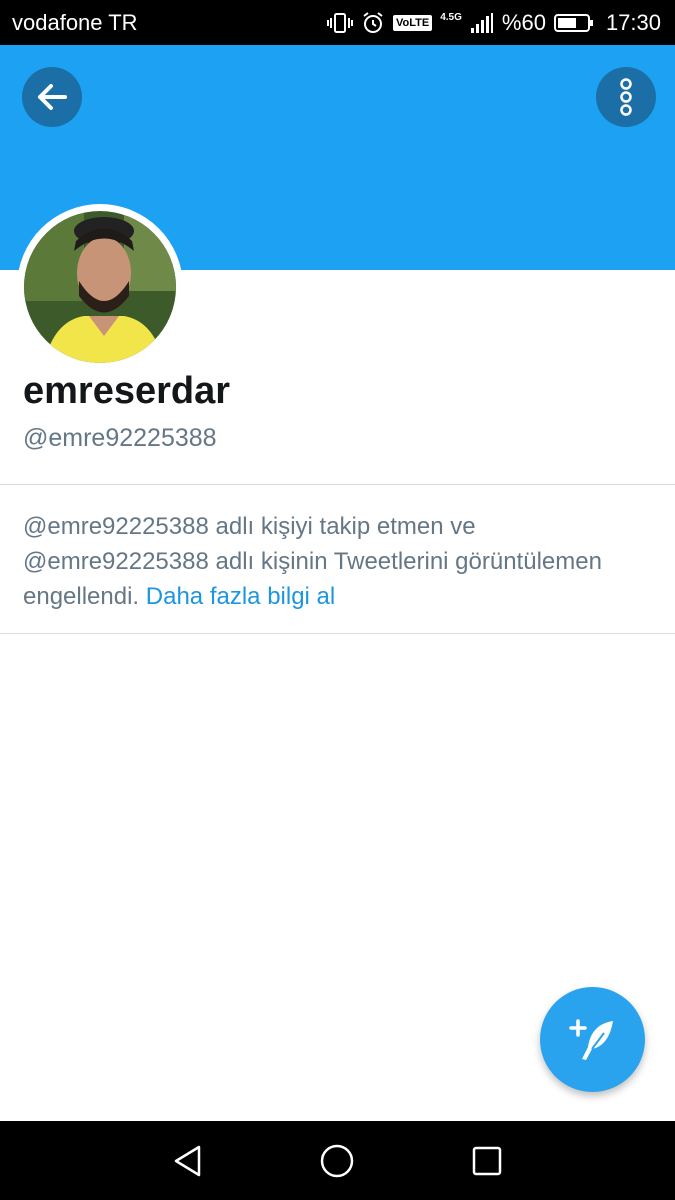 The width and height of the screenshot is (675, 1200). I want to click on more-options-button, so click(626, 97).